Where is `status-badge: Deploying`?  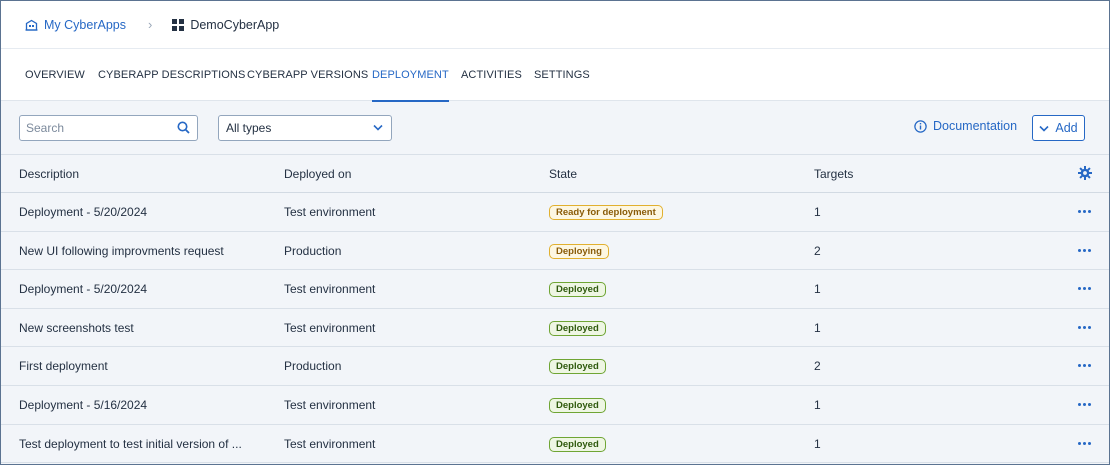 status-badge: Deploying is located at coordinates (579, 251).